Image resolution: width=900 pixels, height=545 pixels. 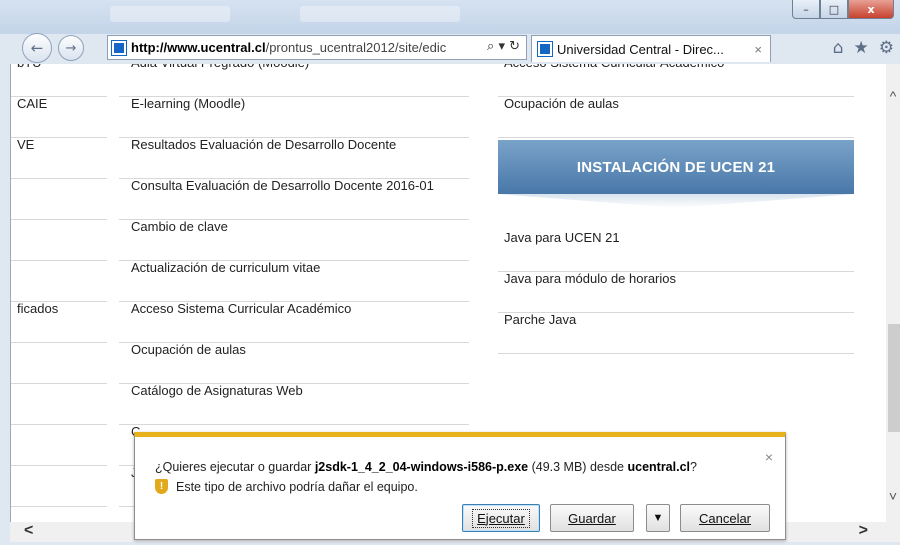 I want to click on vertical-scrollbar: ^ ˅, so click(x=893, y=293).